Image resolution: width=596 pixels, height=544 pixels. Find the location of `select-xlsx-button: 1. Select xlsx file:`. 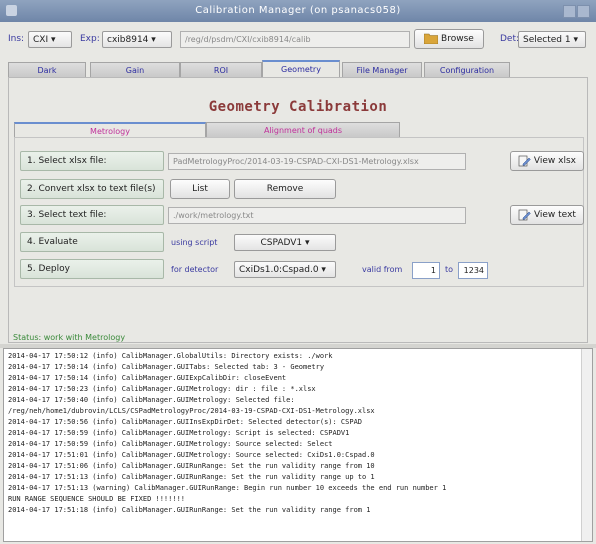

select-xlsx-button: 1. Select xlsx file: is located at coordinates (92, 161).